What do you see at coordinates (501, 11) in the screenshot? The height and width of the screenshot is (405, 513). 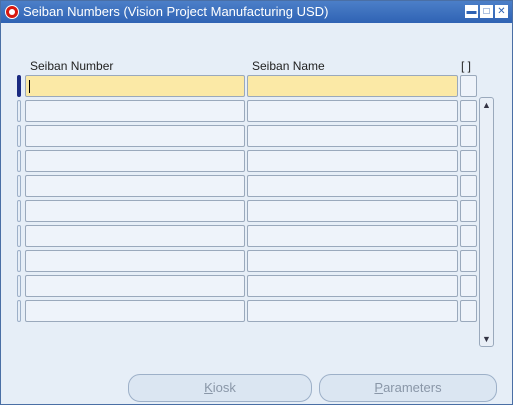 I see `close-icon: ✕` at bounding box center [501, 11].